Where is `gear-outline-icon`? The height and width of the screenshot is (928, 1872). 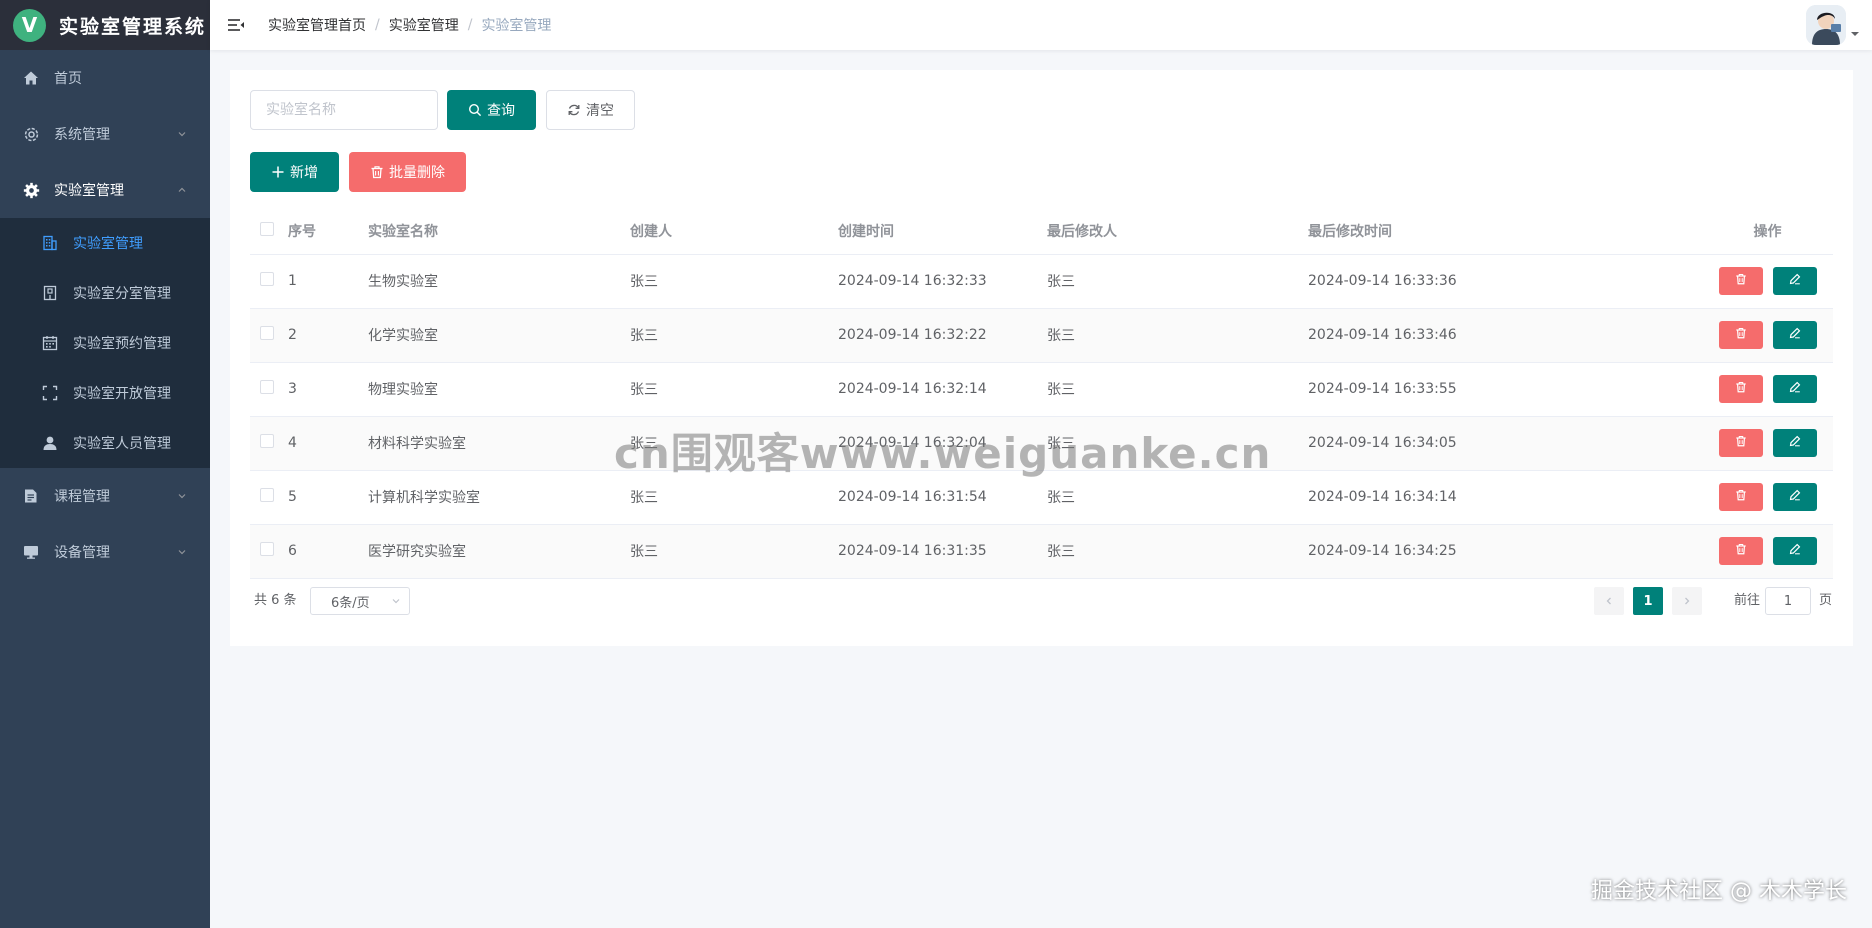 gear-outline-icon is located at coordinates (31, 134).